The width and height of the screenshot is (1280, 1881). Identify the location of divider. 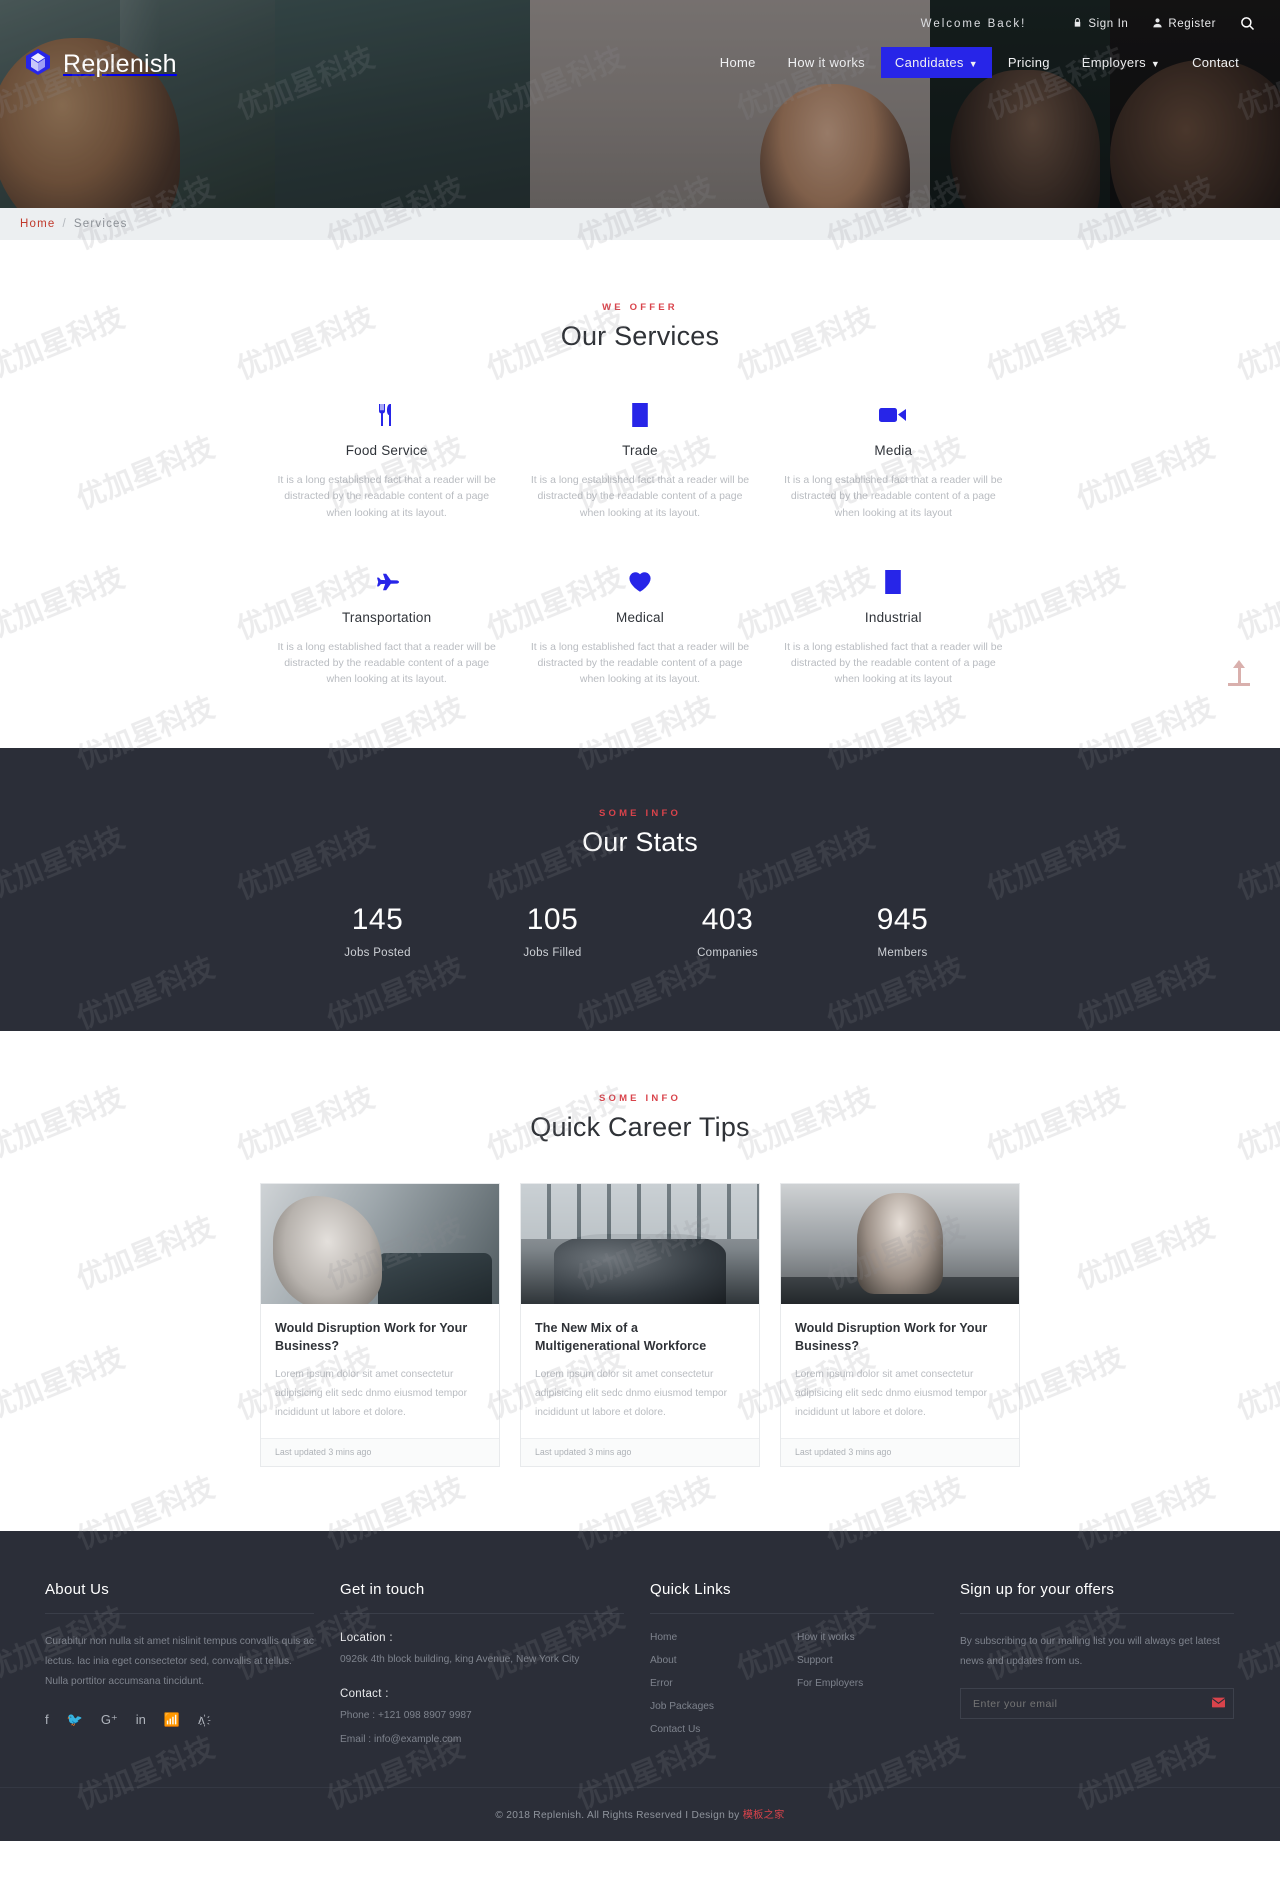
(482, 1614).